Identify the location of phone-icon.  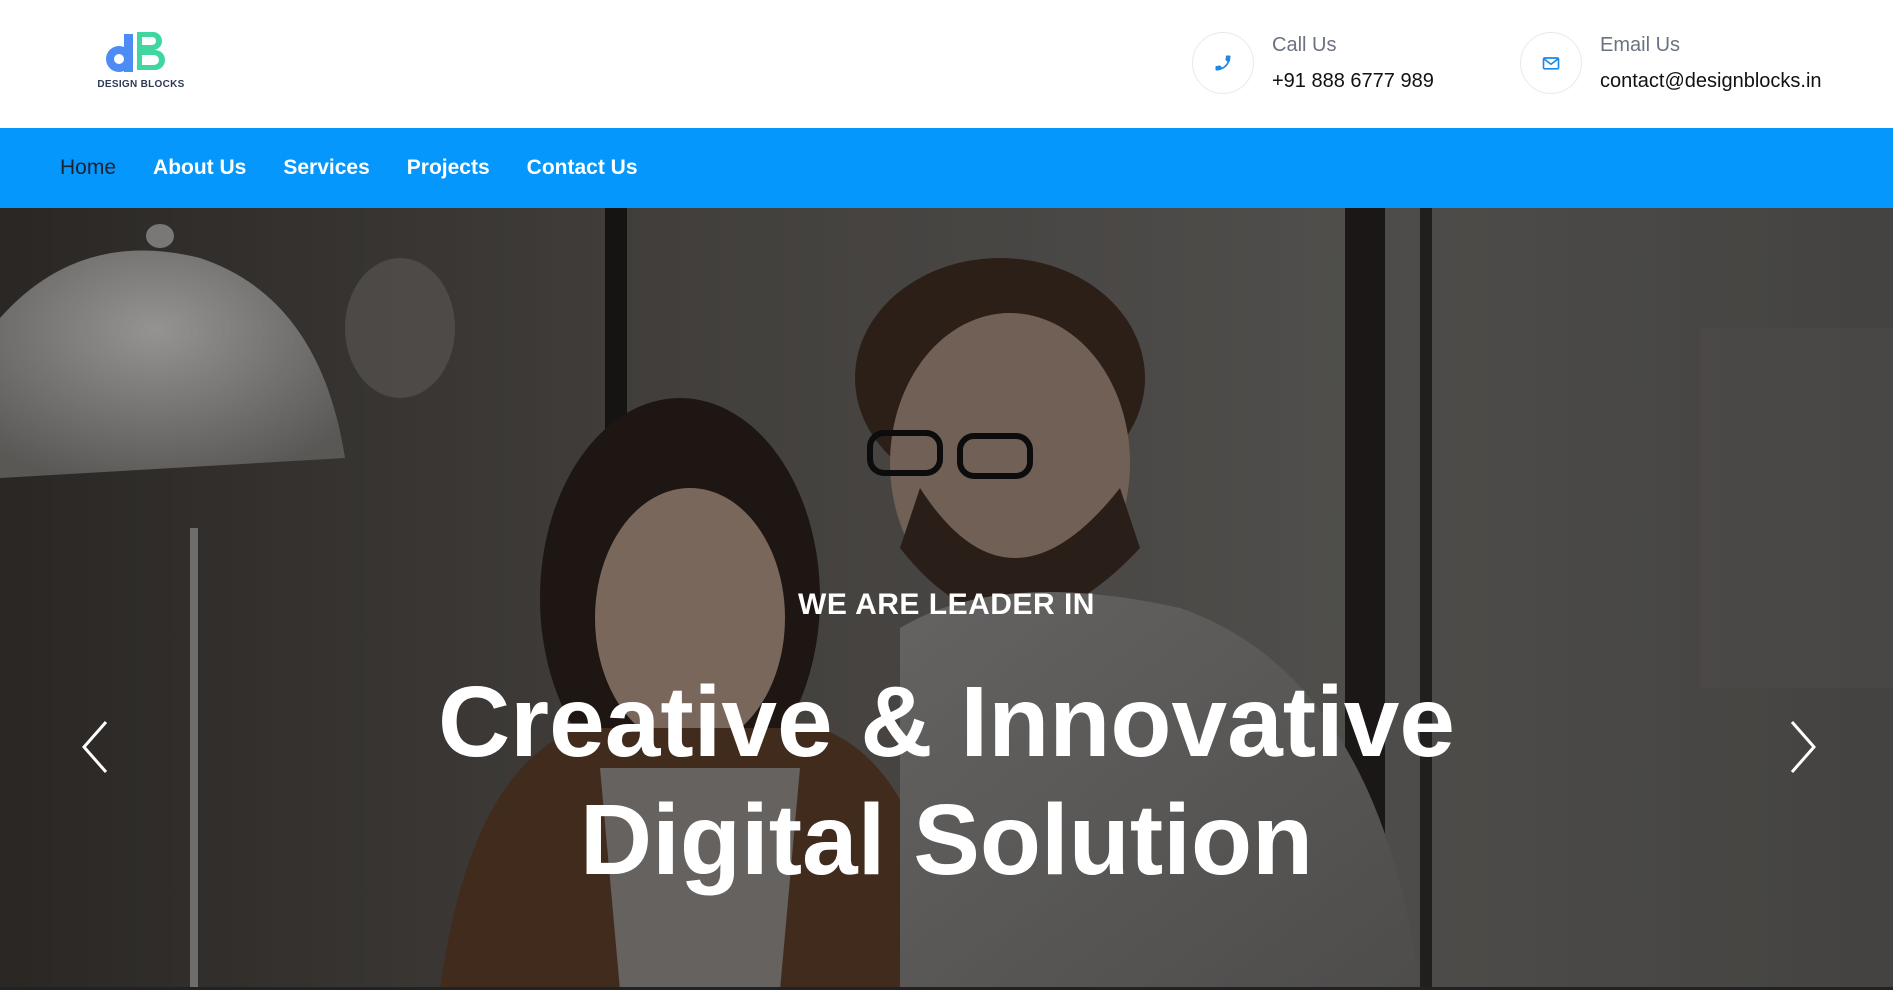
(1223, 63).